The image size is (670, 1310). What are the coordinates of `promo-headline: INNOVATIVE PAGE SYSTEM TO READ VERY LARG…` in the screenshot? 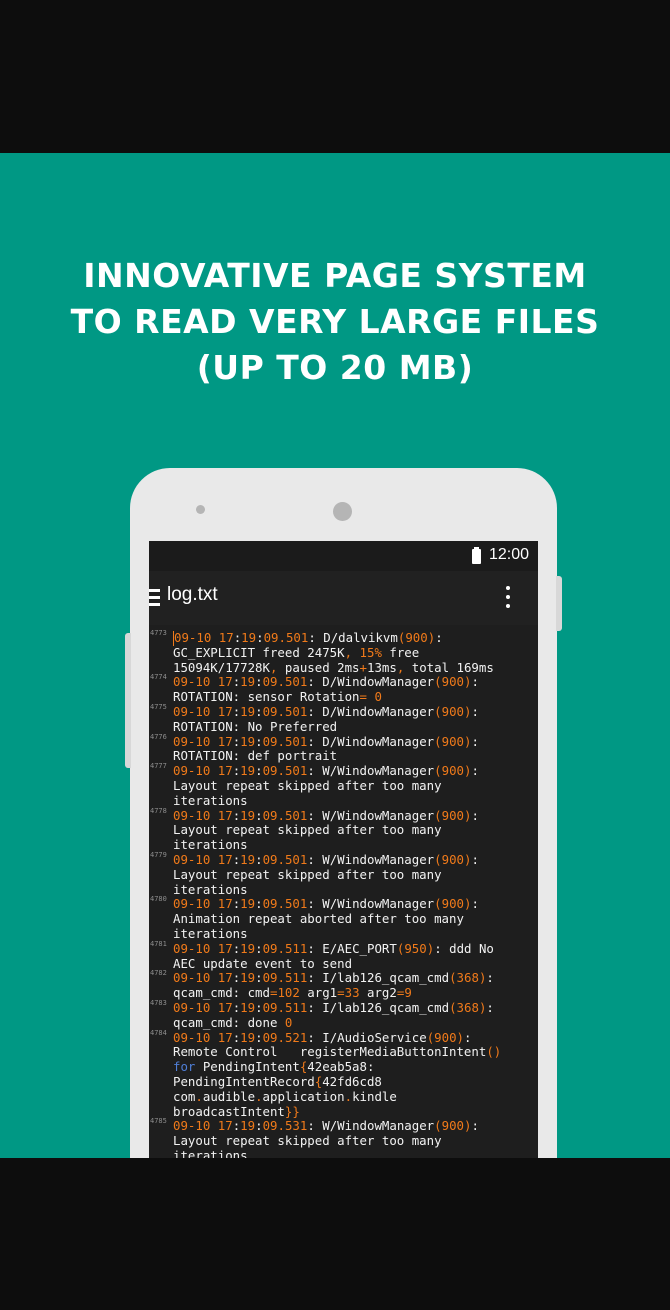 It's located at (335, 322).